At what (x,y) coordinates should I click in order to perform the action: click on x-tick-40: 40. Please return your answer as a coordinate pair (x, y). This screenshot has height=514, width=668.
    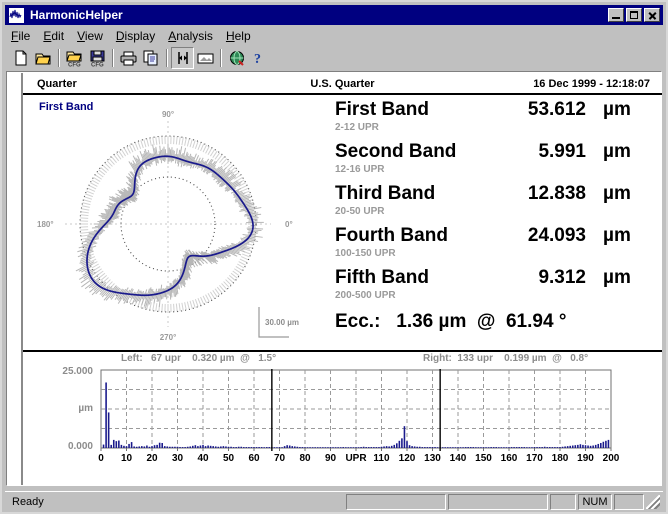
    Looking at the image, I should click on (203, 458).